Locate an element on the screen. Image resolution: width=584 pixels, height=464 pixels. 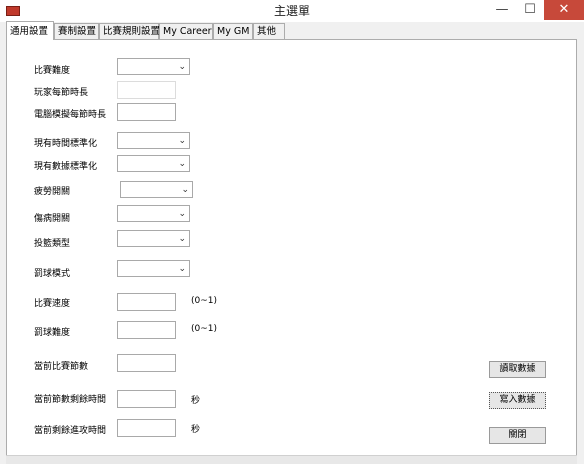
quarter-remaining-label: 當前節數剩餘時間 is located at coordinates (70, 400).